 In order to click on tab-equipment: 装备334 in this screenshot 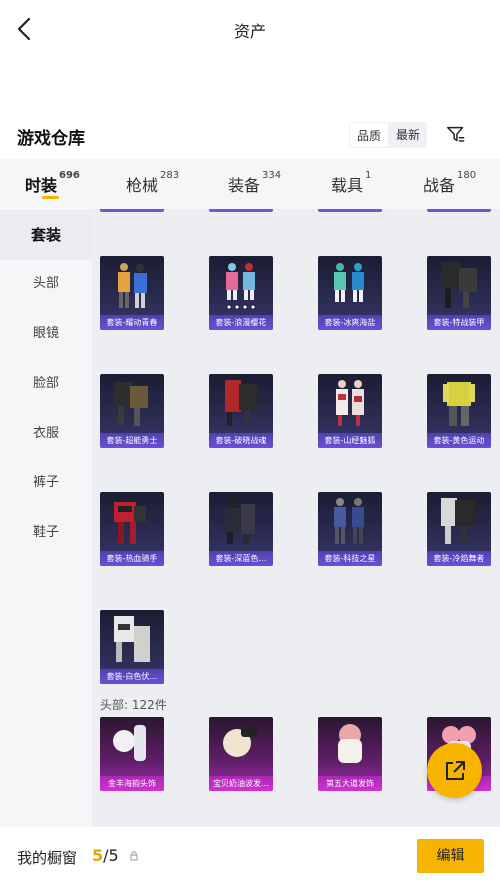, I will do `click(255, 183)`.